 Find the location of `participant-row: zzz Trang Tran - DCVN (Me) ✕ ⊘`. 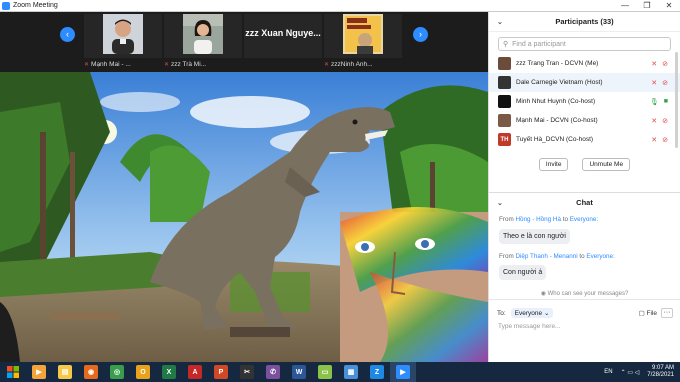

participant-row: zzz Trang Tran - DCVN (Me) ✕ ⊘ is located at coordinates (584, 63).